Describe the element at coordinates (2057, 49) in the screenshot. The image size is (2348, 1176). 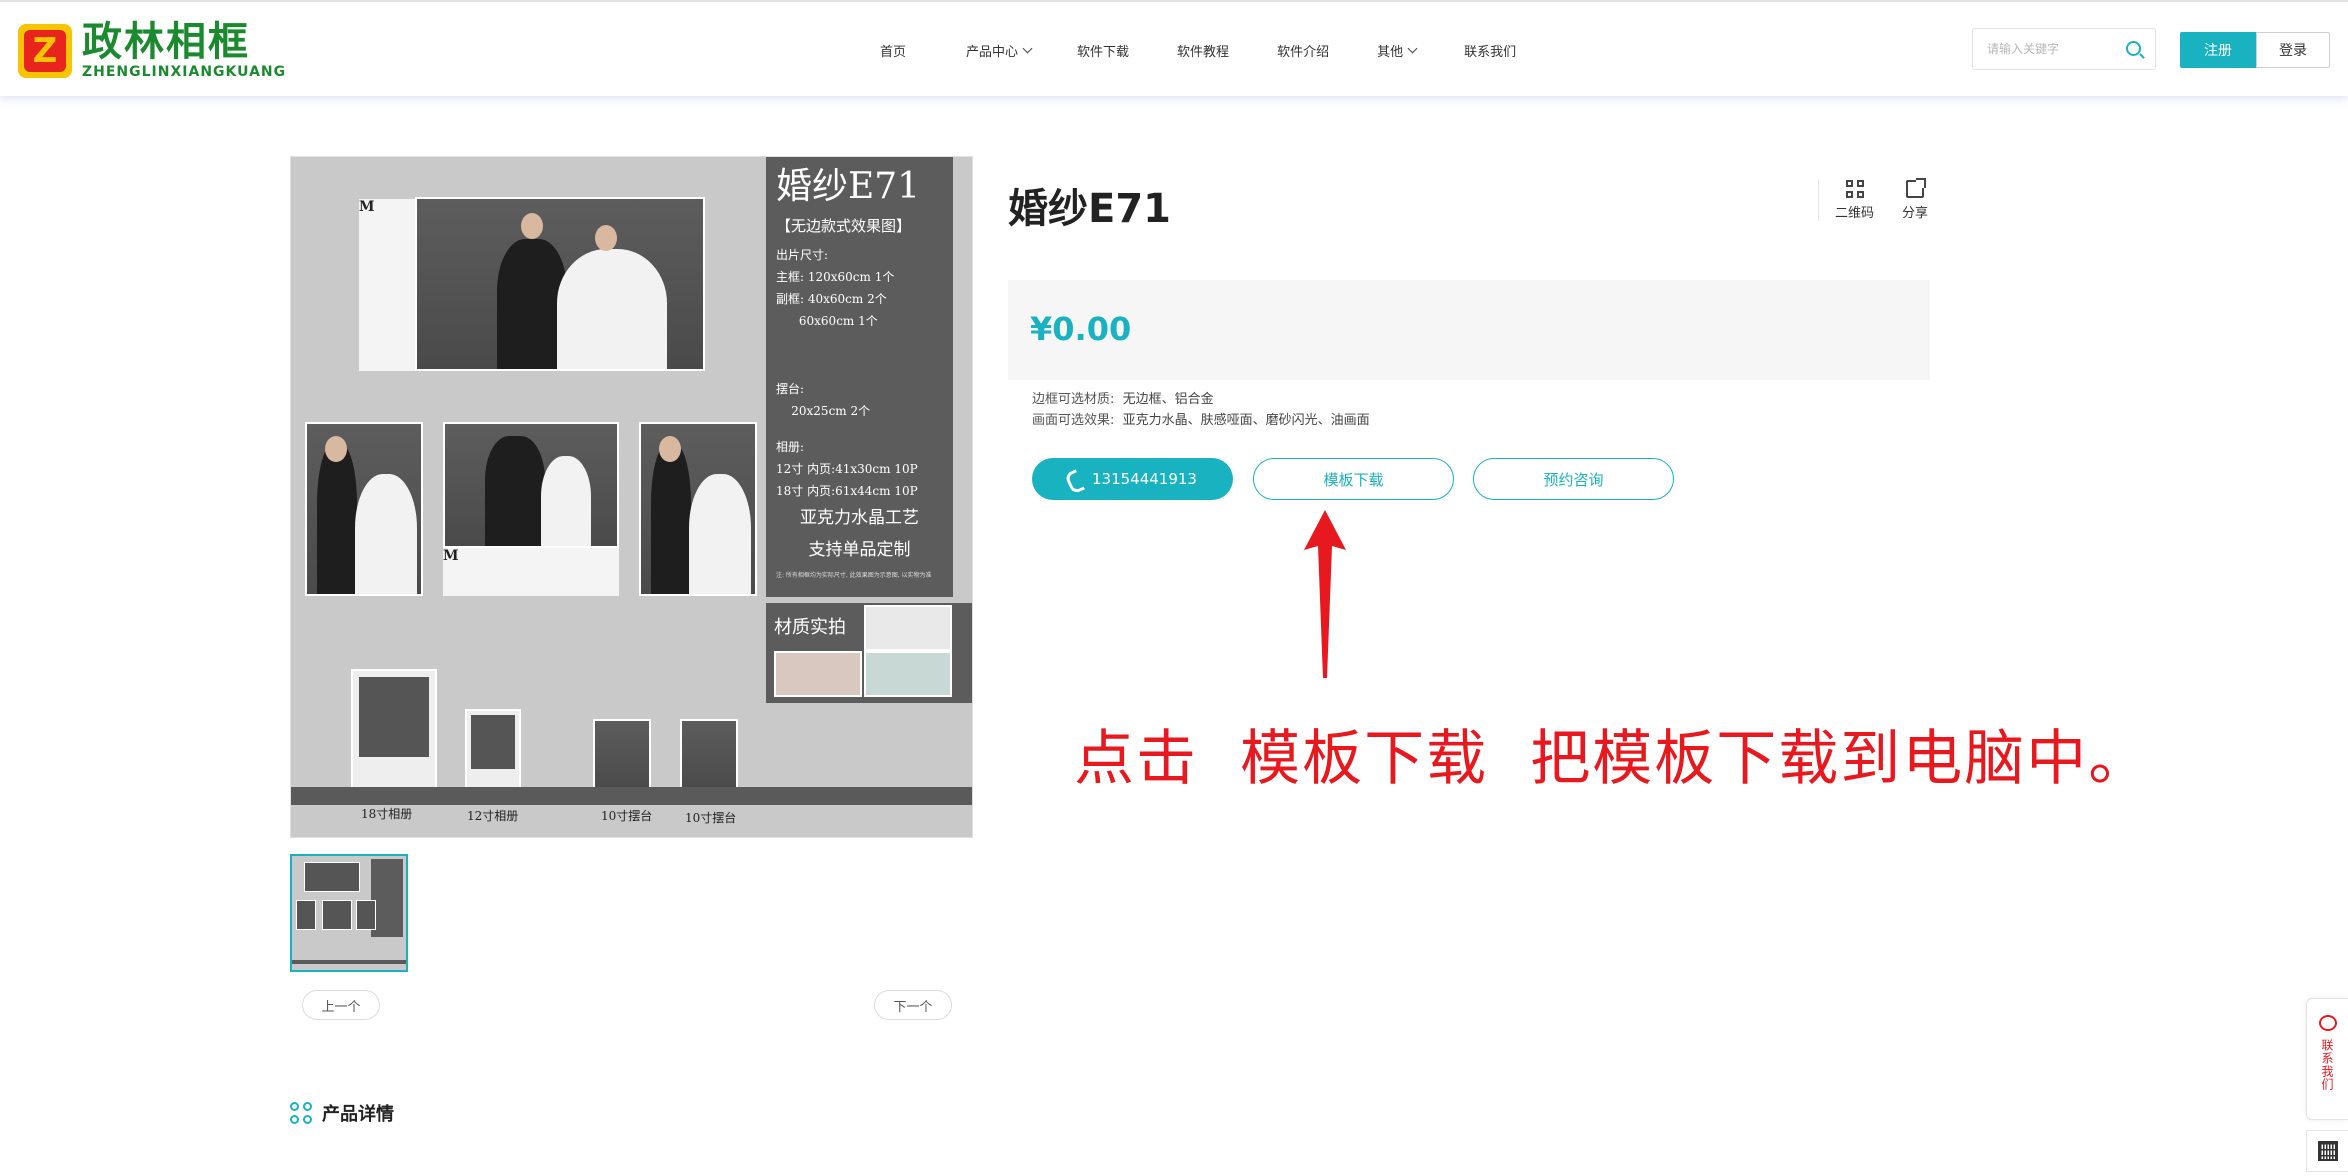
I see `search-input` at that location.